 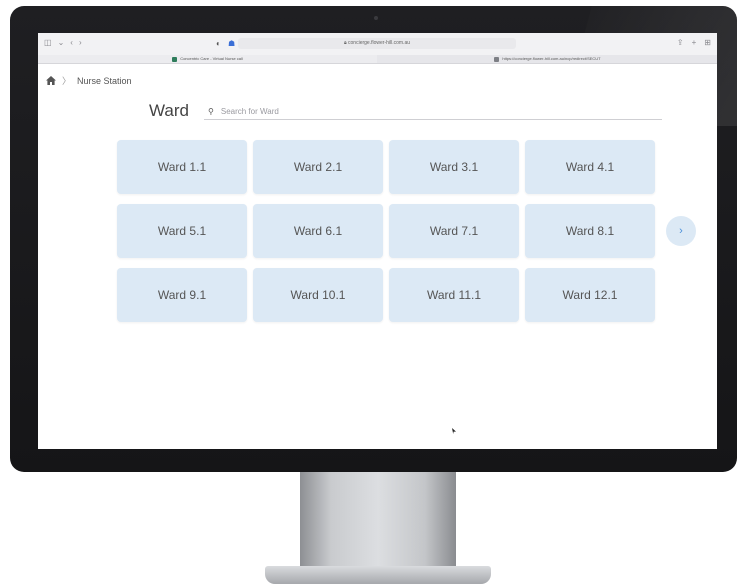 What do you see at coordinates (231, 43) in the screenshot?
I see `extension-icon: ☗` at bounding box center [231, 43].